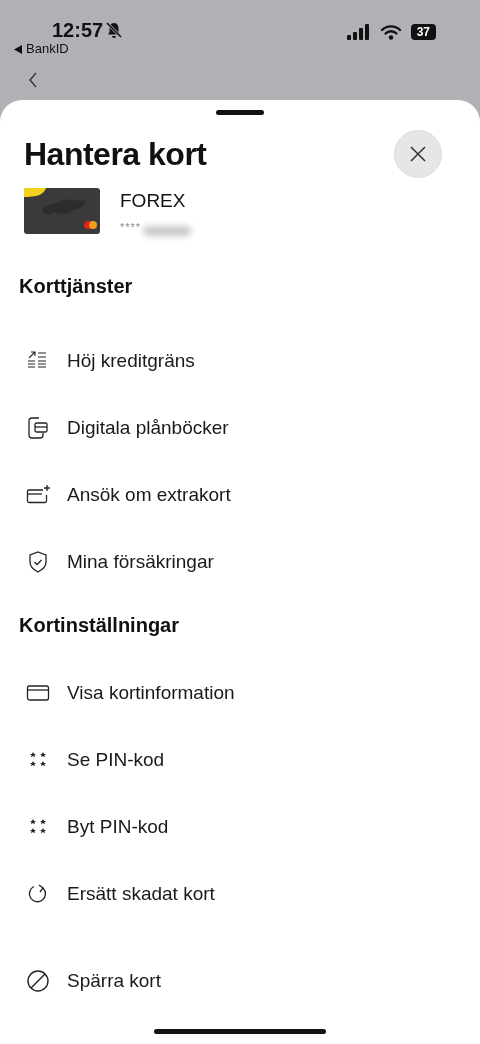 Image resolution: width=480 pixels, height=1044 pixels. Describe the element at coordinates (38, 561) in the screenshot. I see `shield-check-icon` at that location.